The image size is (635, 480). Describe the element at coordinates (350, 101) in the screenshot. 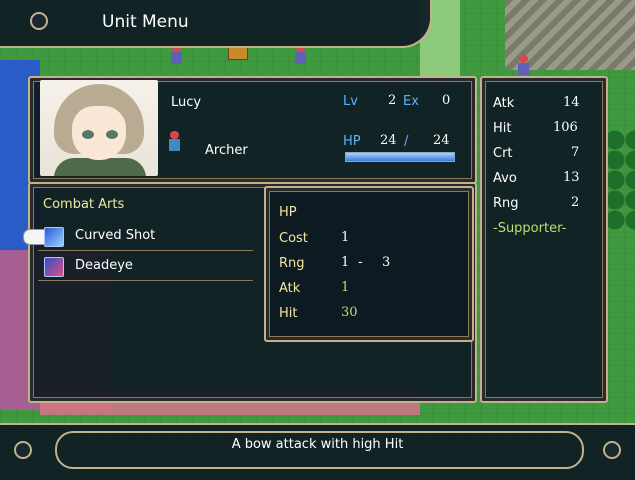

I see `level-label: Lv` at that location.